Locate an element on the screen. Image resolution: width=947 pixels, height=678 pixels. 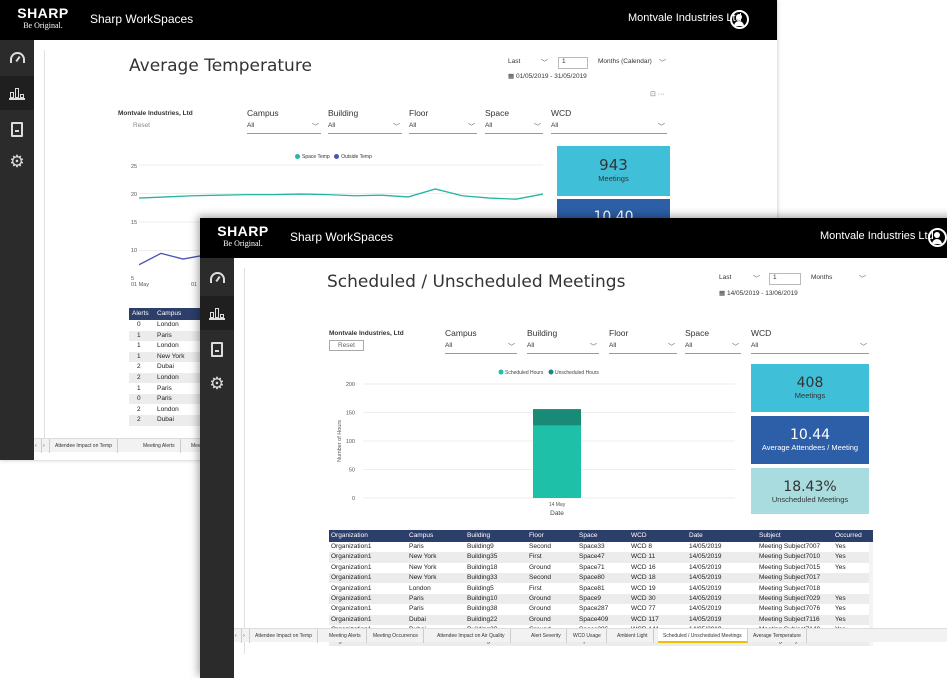
table-cell: Space47 is located at coordinates (592, 557).